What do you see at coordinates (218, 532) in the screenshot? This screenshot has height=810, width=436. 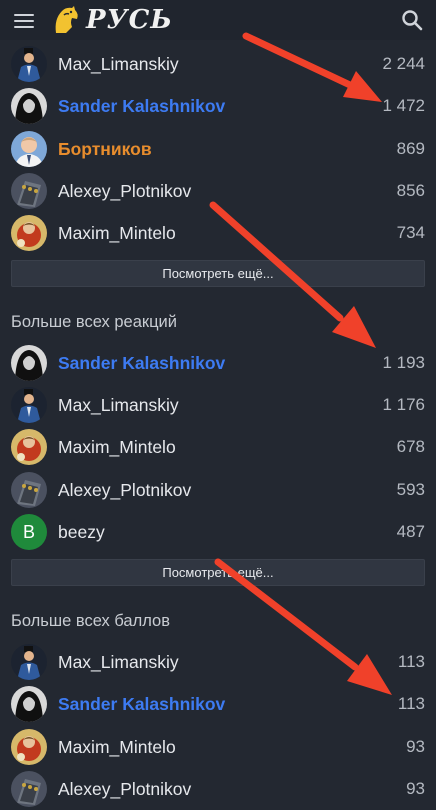 I see `list-item: B beezy 487` at bounding box center [218, 532].